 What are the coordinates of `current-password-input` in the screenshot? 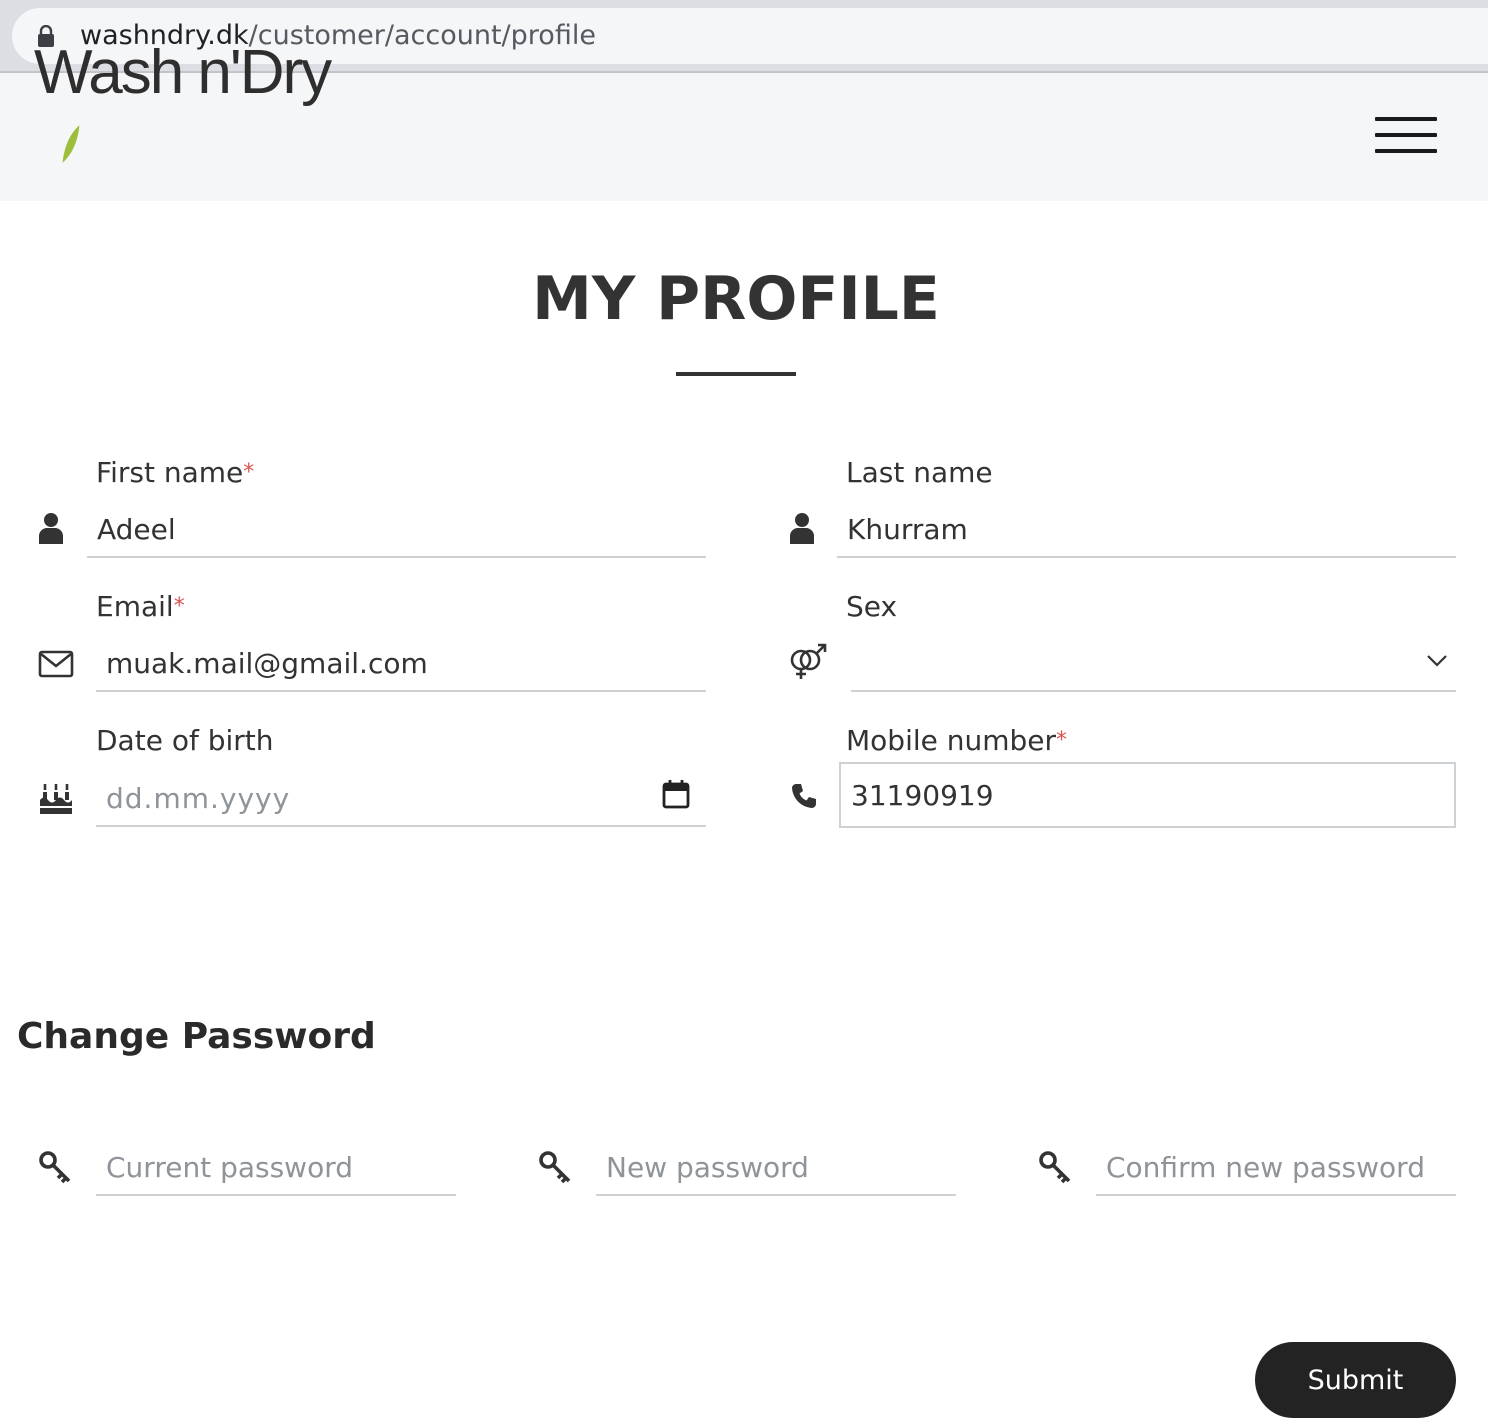 It's located at (276, 1168).